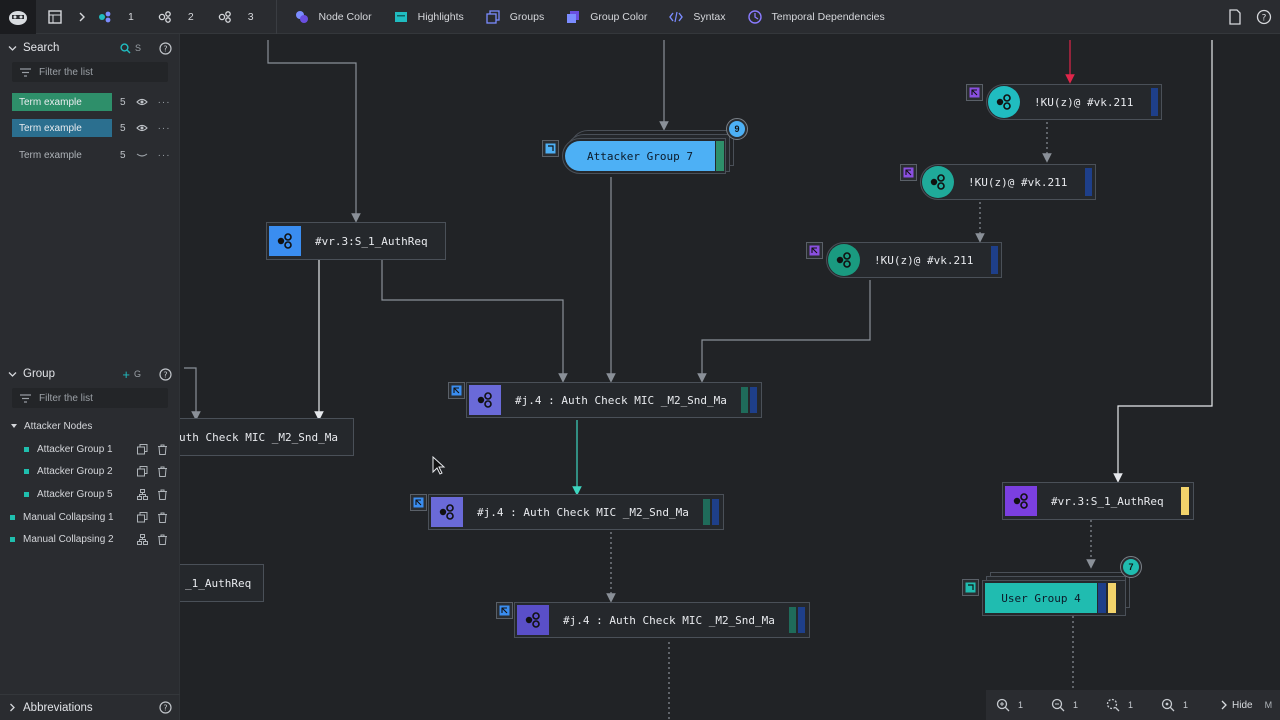 This screenshot has height=720, width=1280. I want to click on group-item: Manual Collapsing 1, so click(90, 517).